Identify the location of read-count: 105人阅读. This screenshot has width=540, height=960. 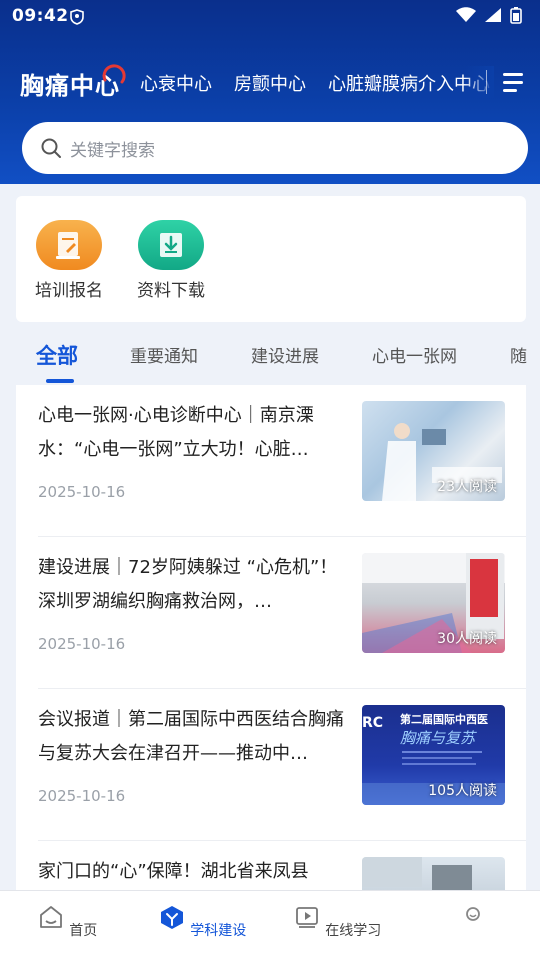
(462, 791).